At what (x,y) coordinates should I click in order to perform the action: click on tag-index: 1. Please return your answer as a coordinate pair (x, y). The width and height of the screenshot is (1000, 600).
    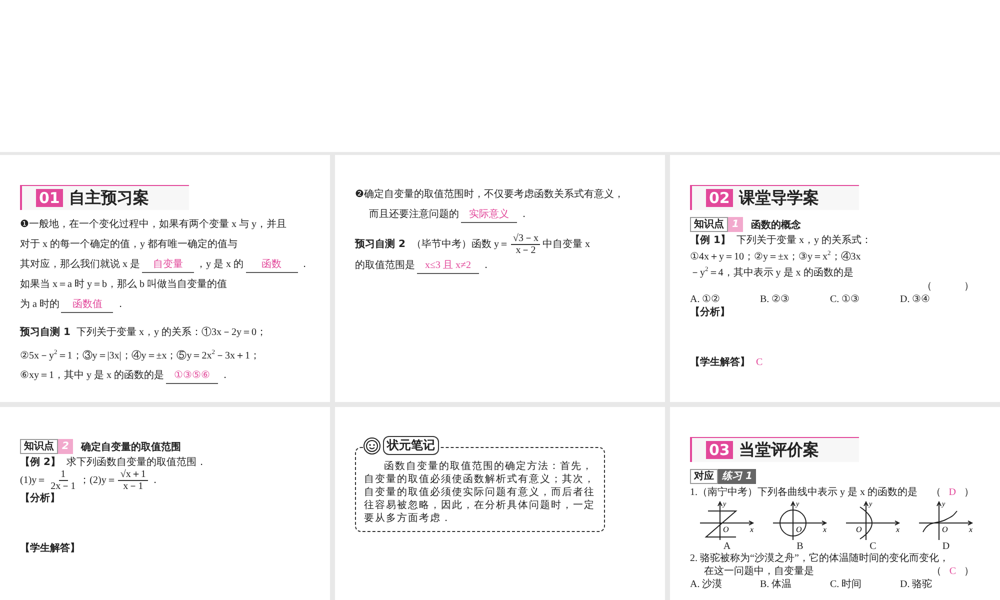
    Looking at the image, I should click on (735, 224).